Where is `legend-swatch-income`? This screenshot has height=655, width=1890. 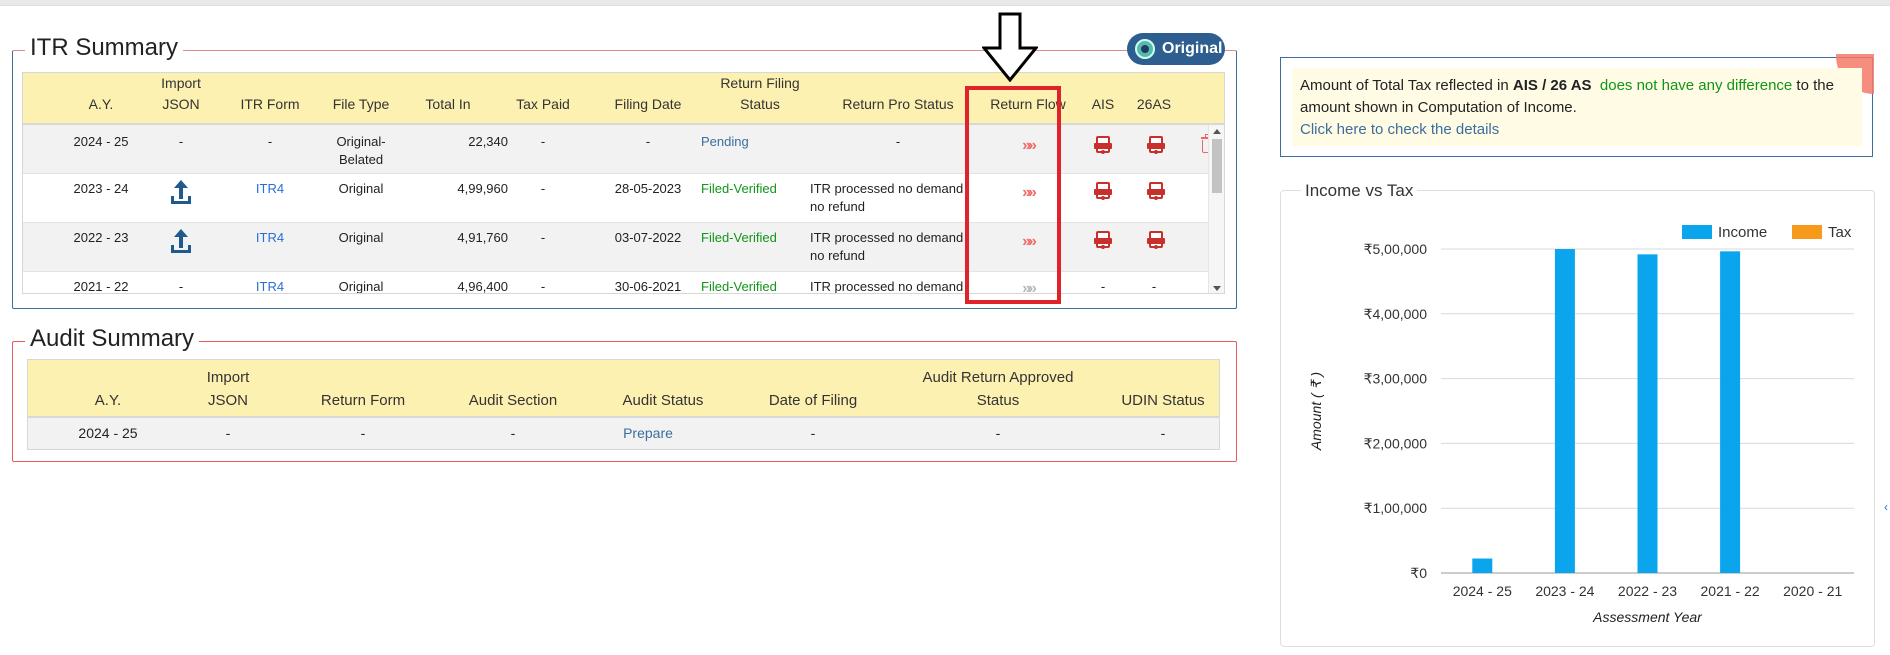
legend-swatch-income is located at coordinates (1697, 232).